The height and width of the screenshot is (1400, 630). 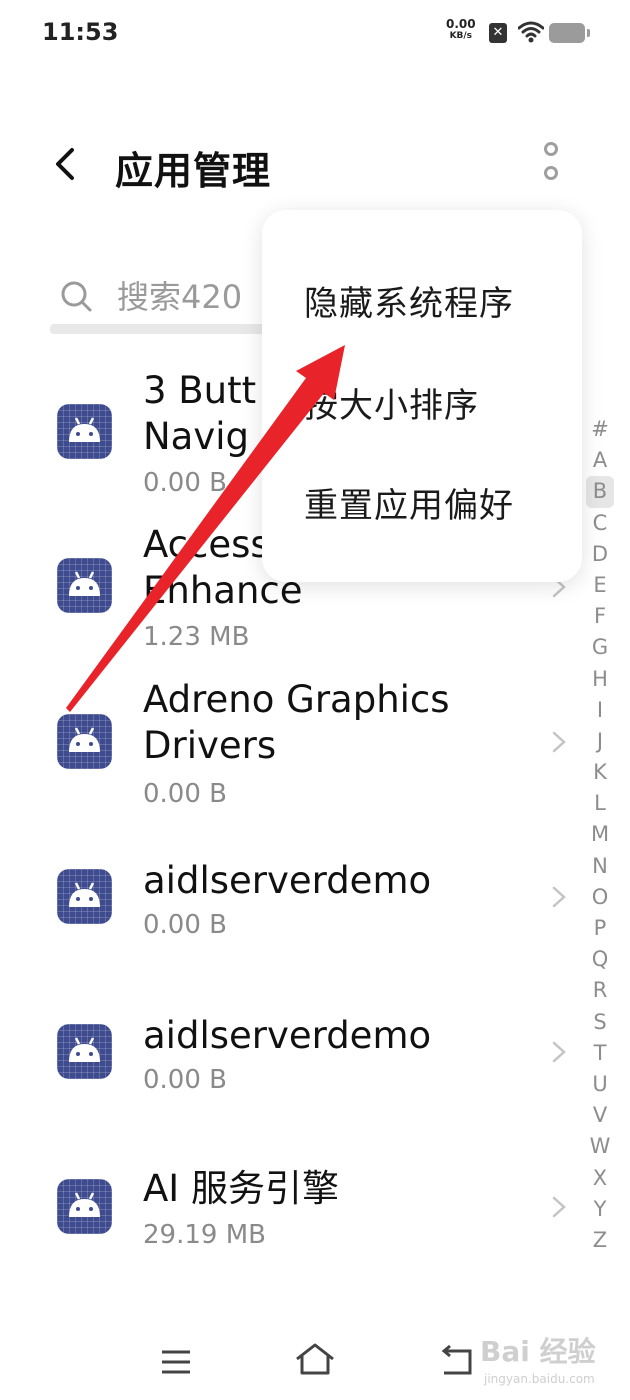 I want to click on app-size: 1.23 MB, so click(x=196, y=637).